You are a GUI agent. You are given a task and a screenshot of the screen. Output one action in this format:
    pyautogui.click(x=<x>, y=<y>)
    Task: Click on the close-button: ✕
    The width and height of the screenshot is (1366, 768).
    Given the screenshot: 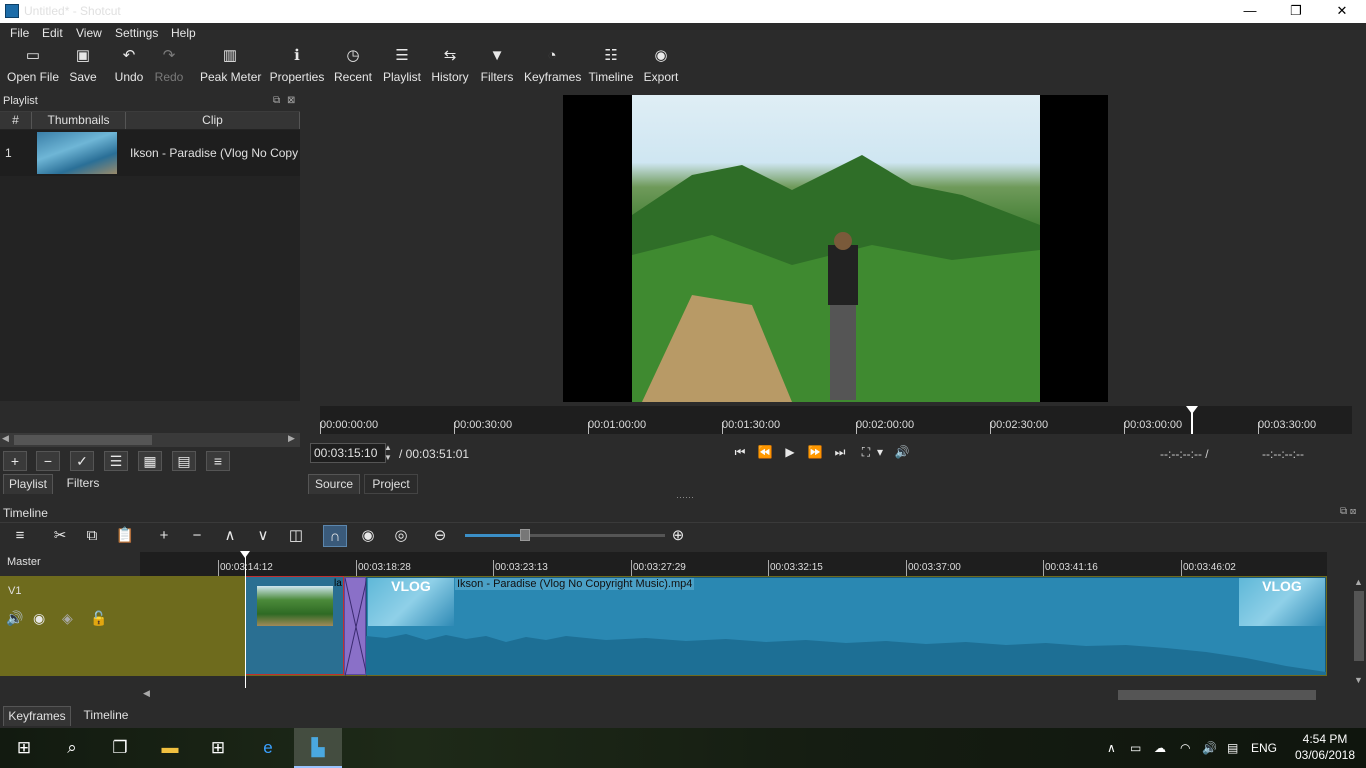 What is the action you would take?
    pyautogui.click(x=1342, y=11)
    